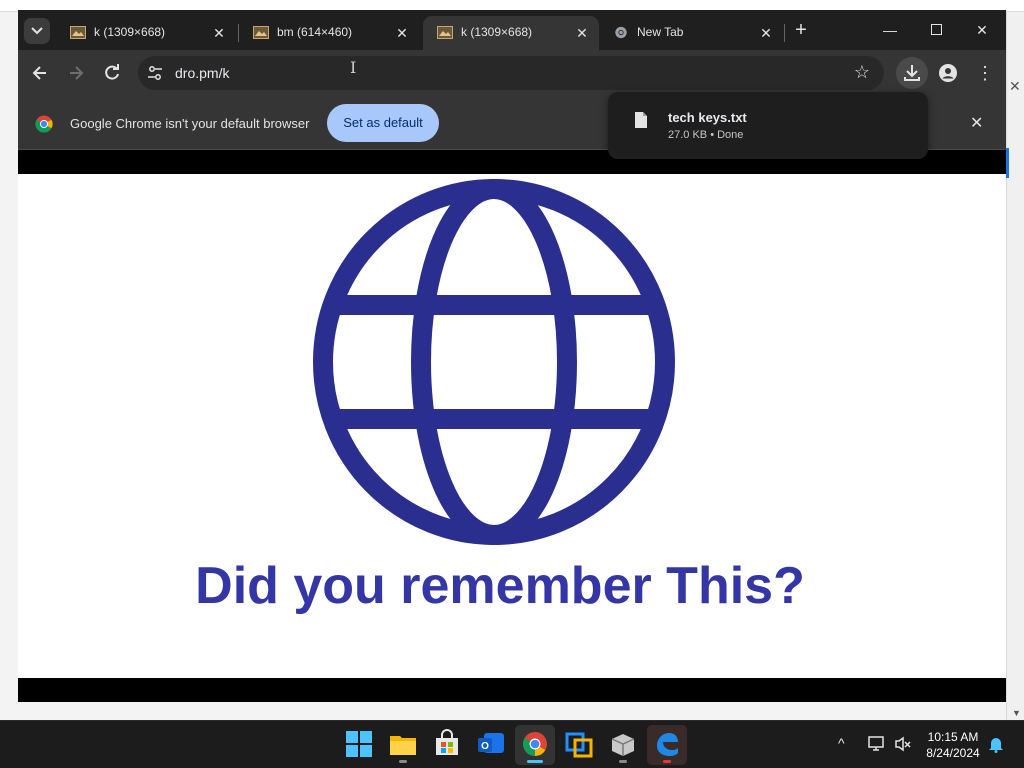 The height and width of the screenshot is (768, 1024). I want to click on new-tab-button: +, so click(801, 30).